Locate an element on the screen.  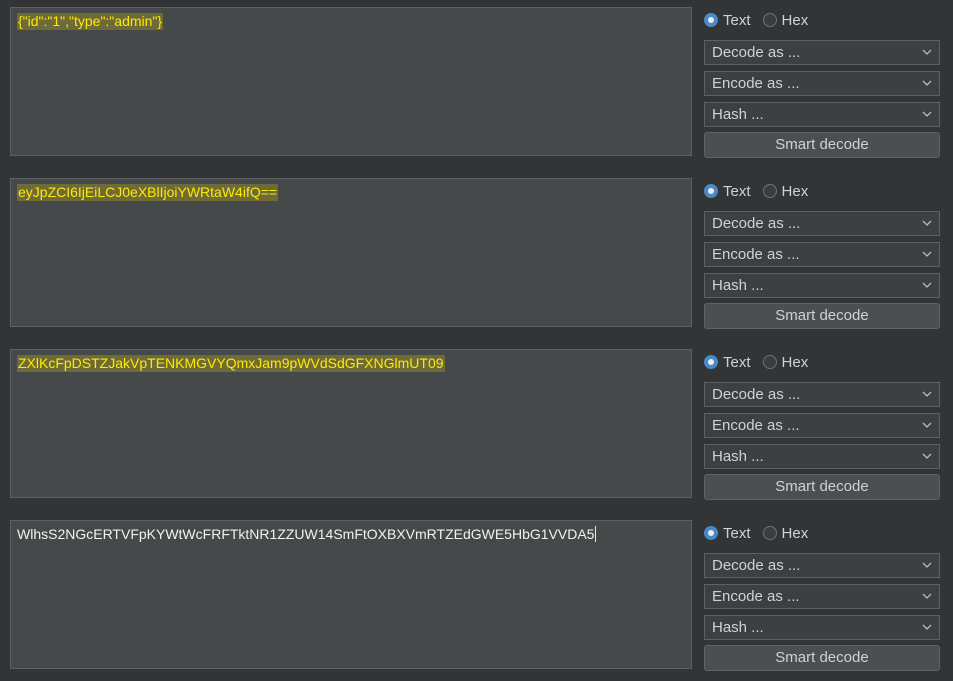
text-area-content: {"id":"1","type":"admin"} is located at coordinates (90, 21).